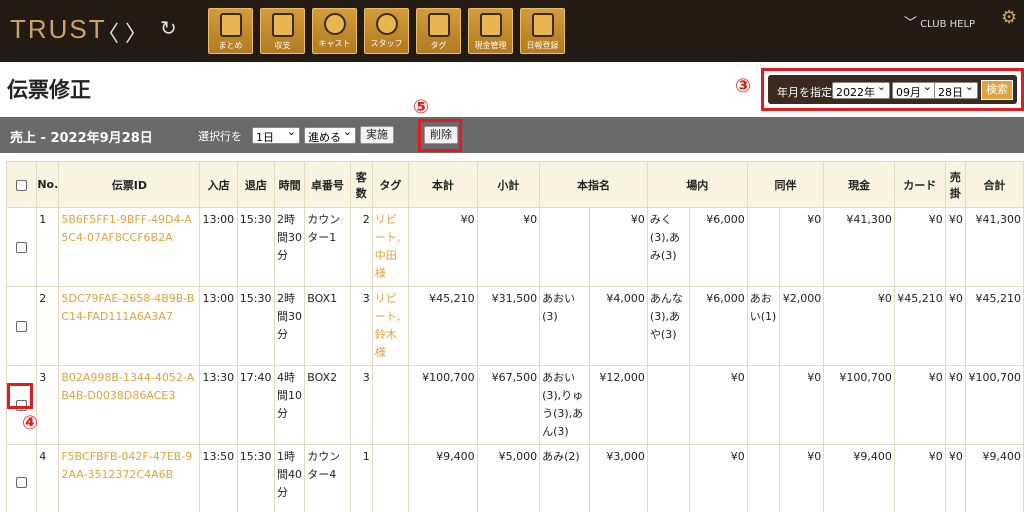 The width and height of the screenshot is (1024, 512). I want to click on header-out: 退店, so click(256, 184).